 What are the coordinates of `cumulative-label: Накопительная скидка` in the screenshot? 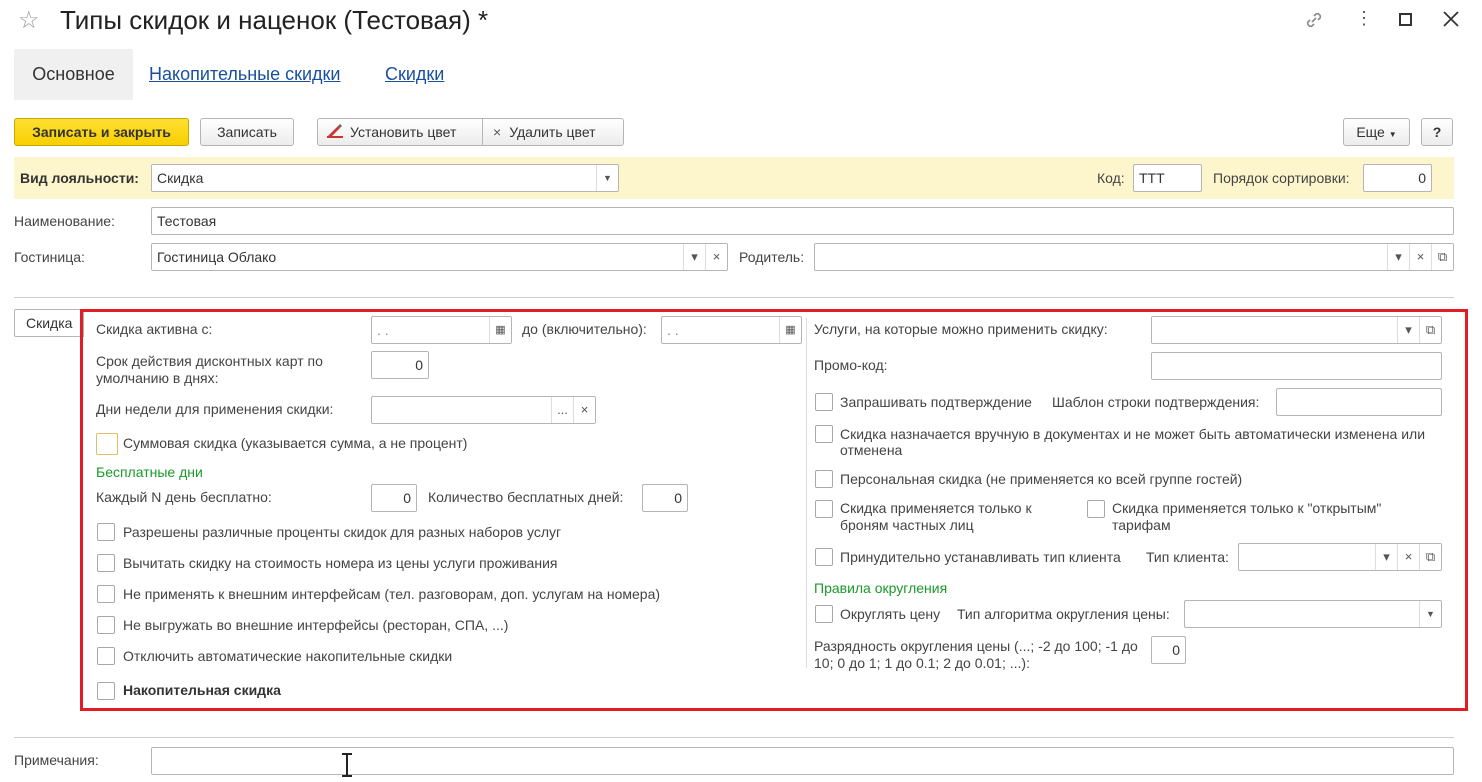 It's located at (202, 690).